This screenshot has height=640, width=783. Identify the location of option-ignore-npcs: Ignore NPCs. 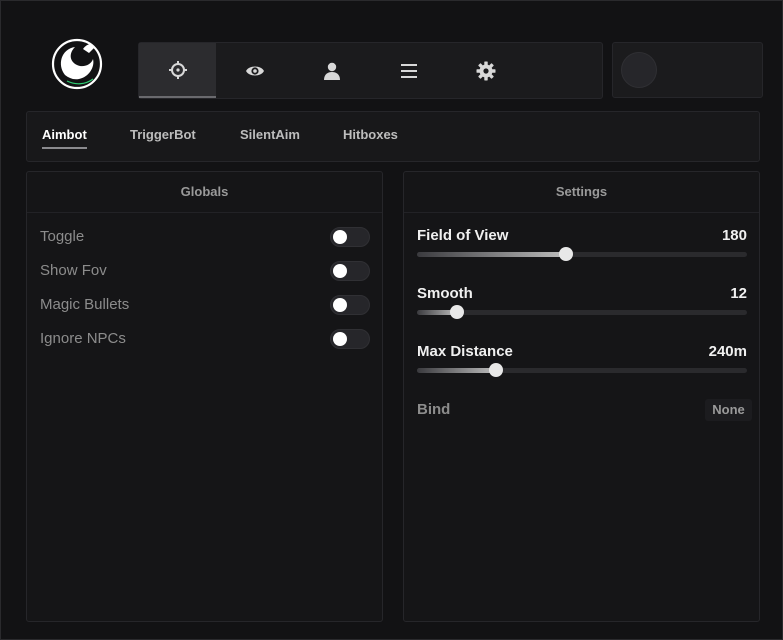
(205, 339).